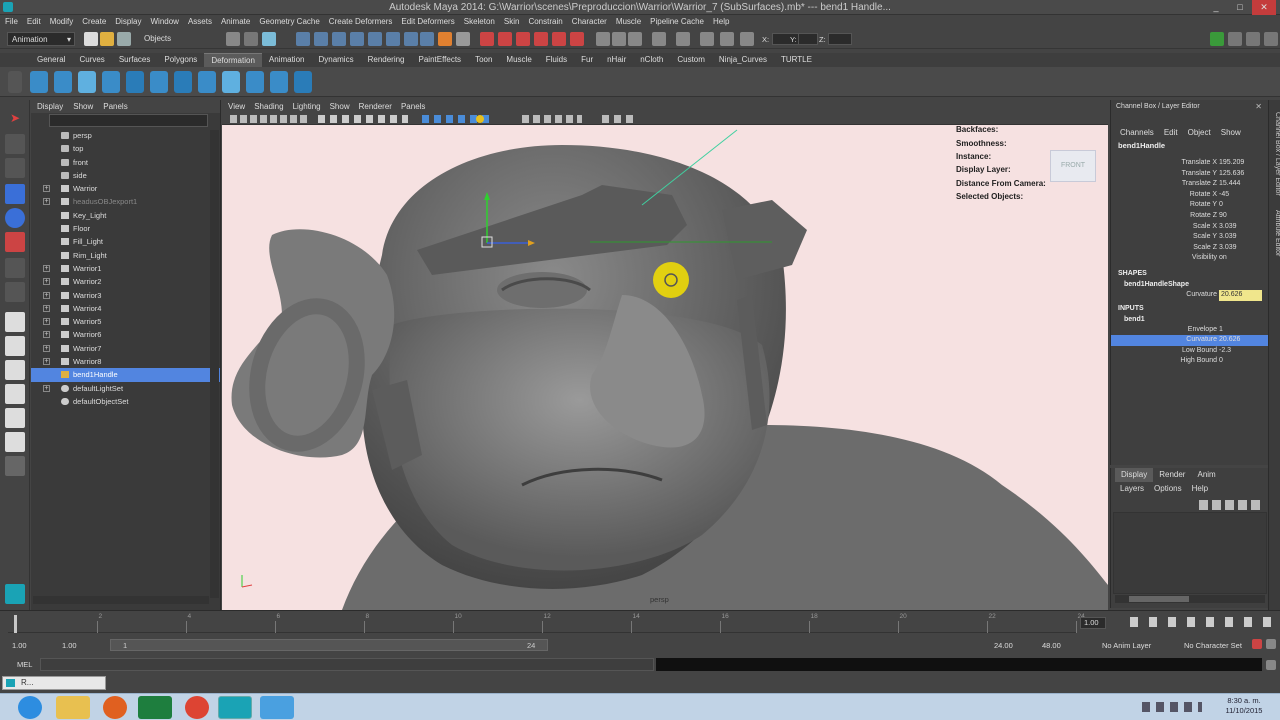 The width and height of the screenshot is (1280, 720). I want to click on ipr-render-icon, so click(505, 39).